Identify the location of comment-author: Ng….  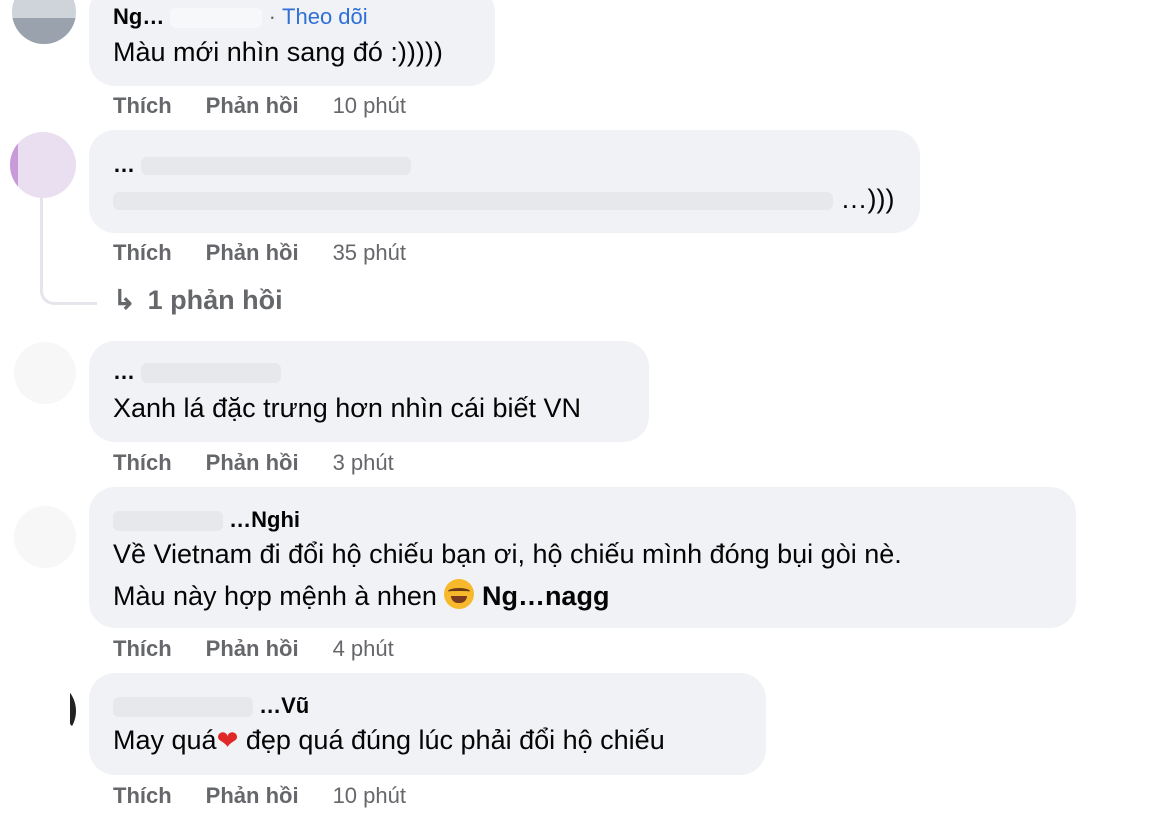
(138, 16).